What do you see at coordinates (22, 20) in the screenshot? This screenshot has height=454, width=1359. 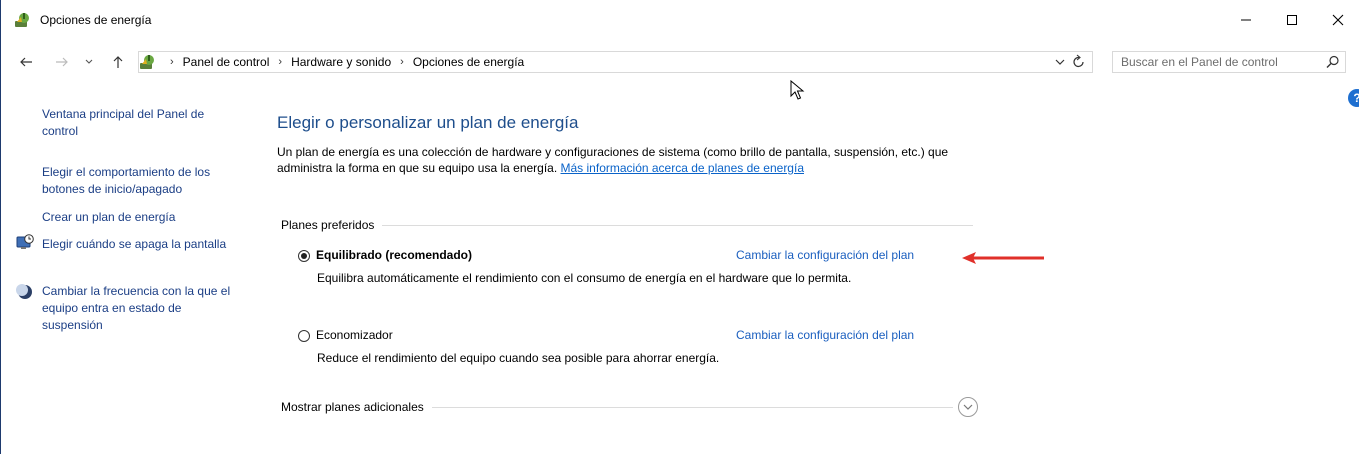 I see `power-options-icon` at bounding box center [22, 20].